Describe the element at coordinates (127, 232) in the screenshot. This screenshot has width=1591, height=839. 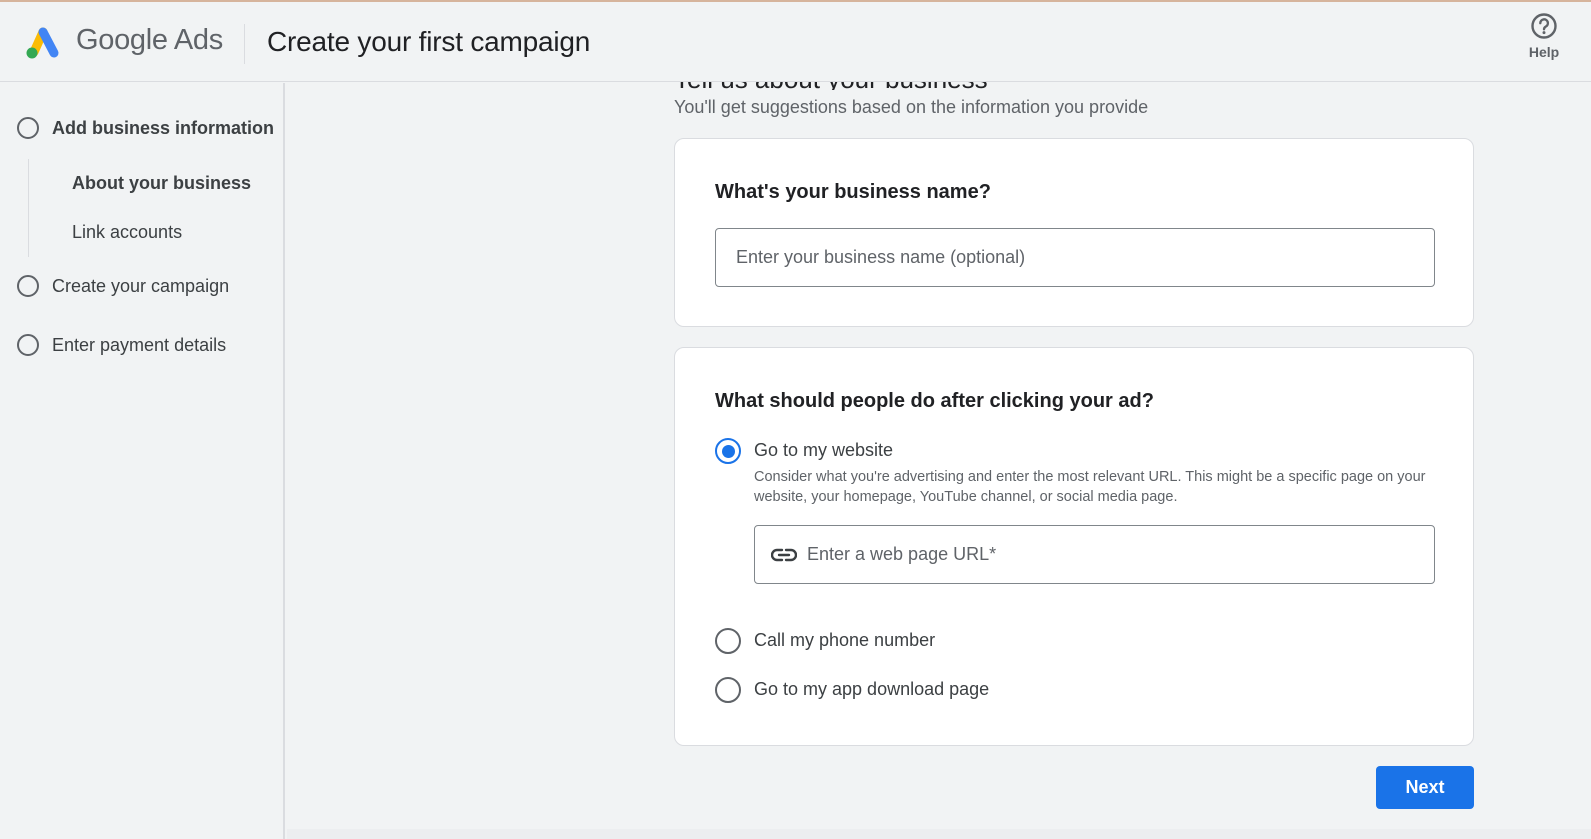
I see `substep-link-accounts: Link accounts` at that location.